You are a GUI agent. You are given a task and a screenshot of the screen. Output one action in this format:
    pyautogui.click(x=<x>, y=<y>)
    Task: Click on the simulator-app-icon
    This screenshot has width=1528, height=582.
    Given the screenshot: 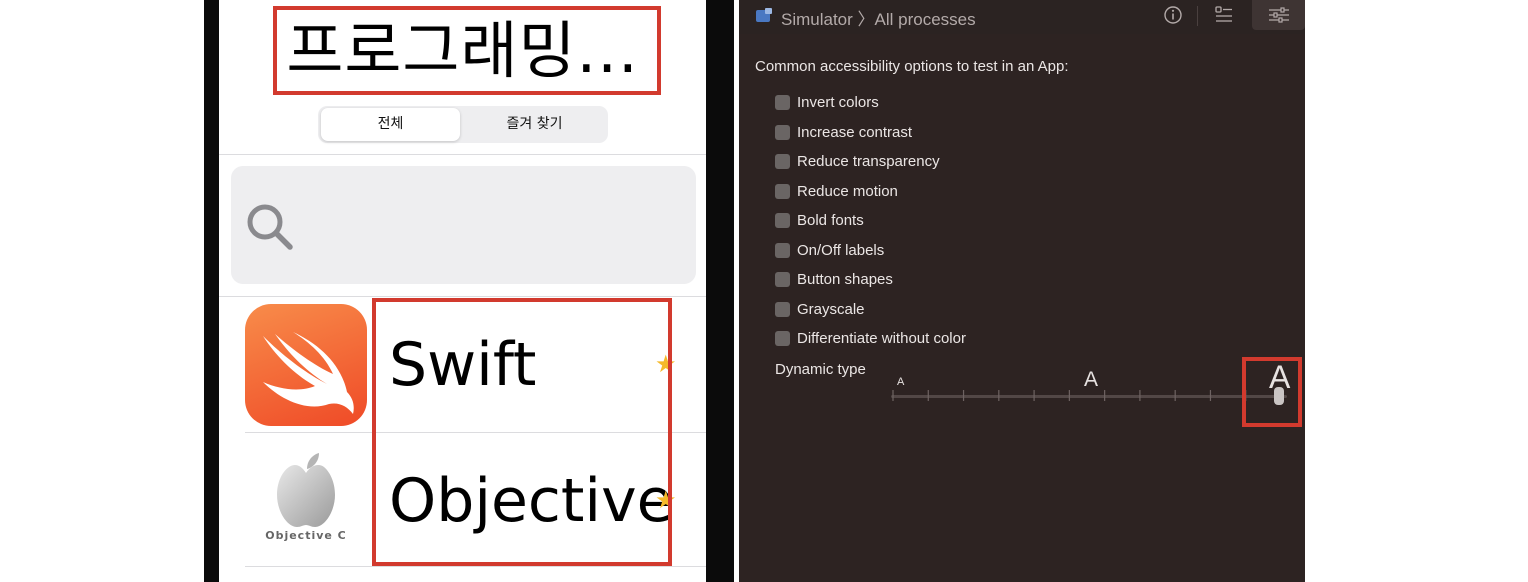 What is the action you would take?
    pyautogui.click(x=764, y=18)
    